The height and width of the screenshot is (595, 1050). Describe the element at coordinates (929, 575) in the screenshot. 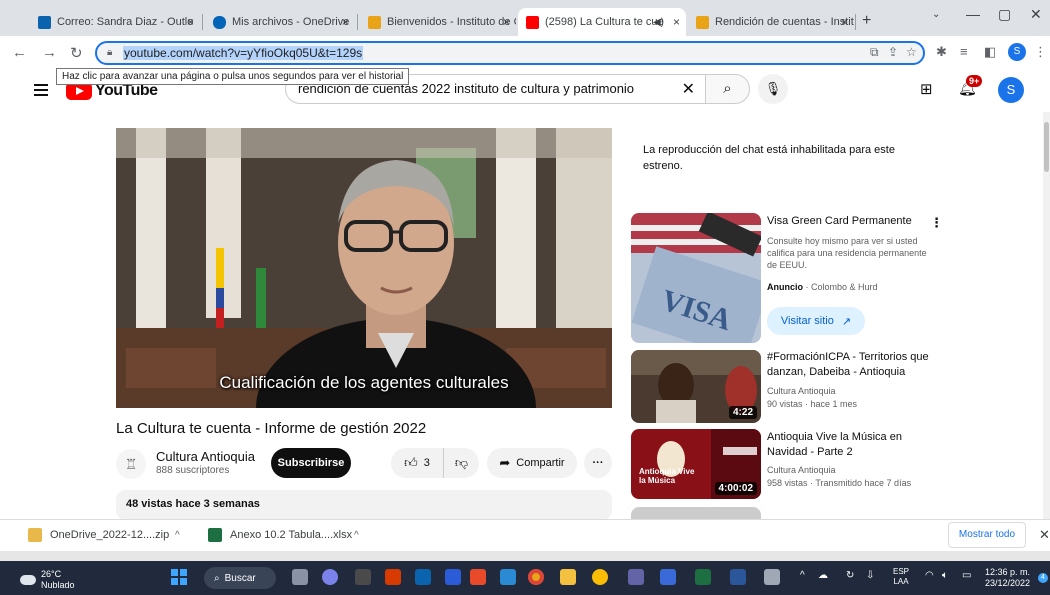

I see `wifi-icon: ◠` at that location.